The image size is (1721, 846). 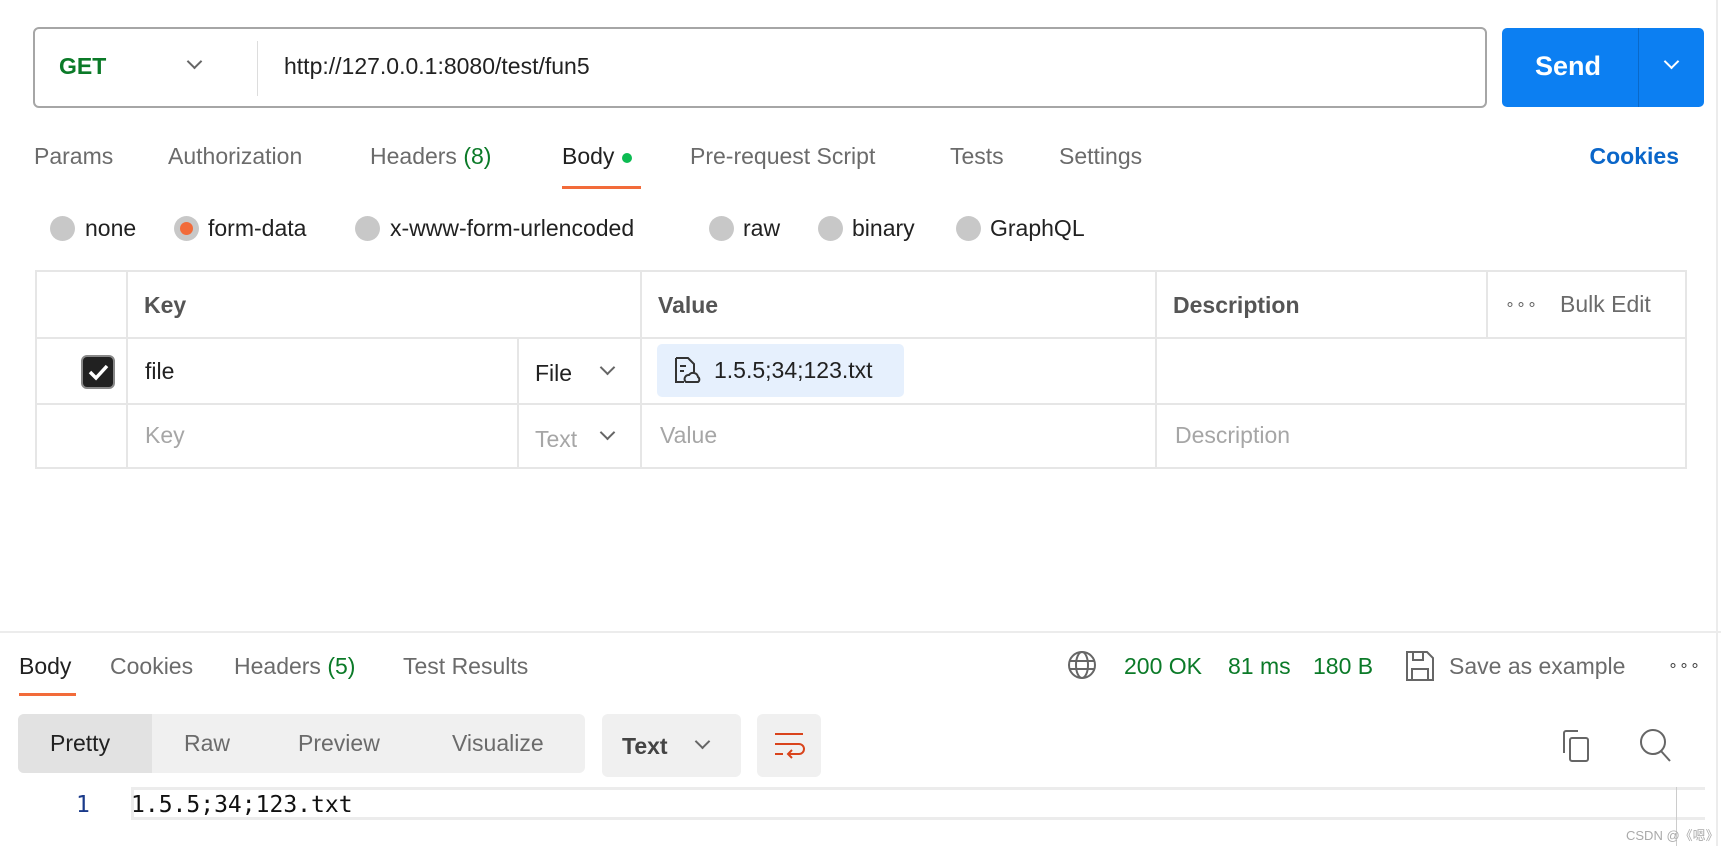 I want to click on tab-pre-request-script: Pre-request Script, so click(x=782, y=156).